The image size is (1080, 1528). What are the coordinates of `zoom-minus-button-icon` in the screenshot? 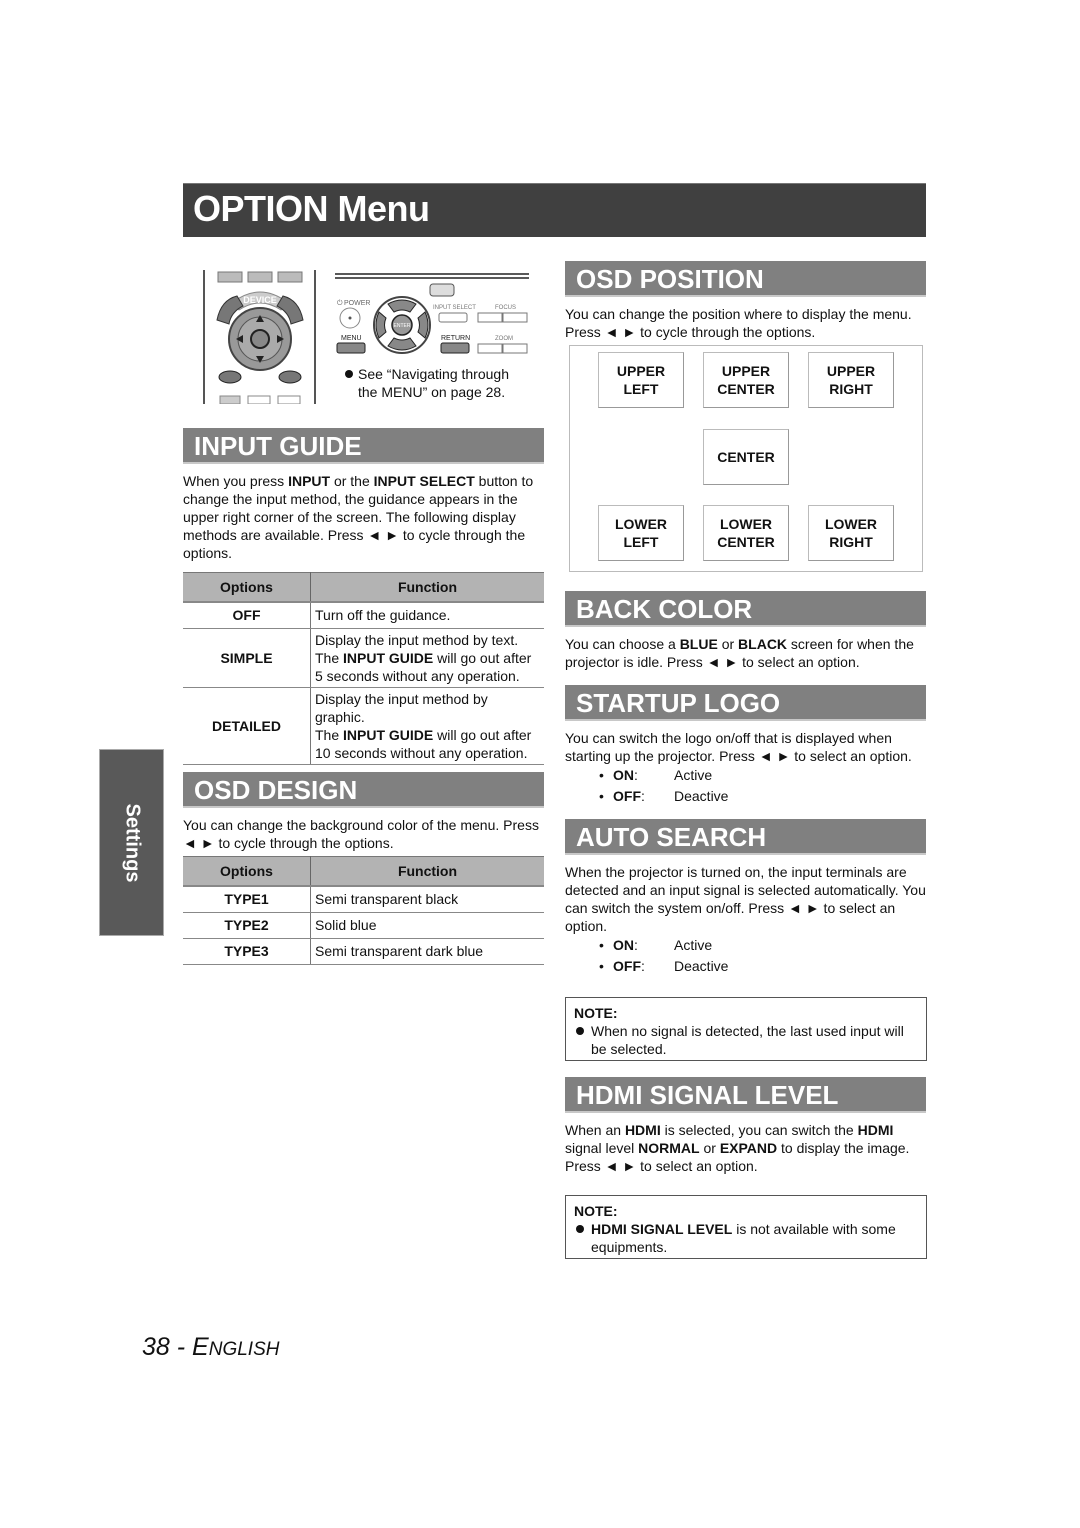 It's located at (490, 348).